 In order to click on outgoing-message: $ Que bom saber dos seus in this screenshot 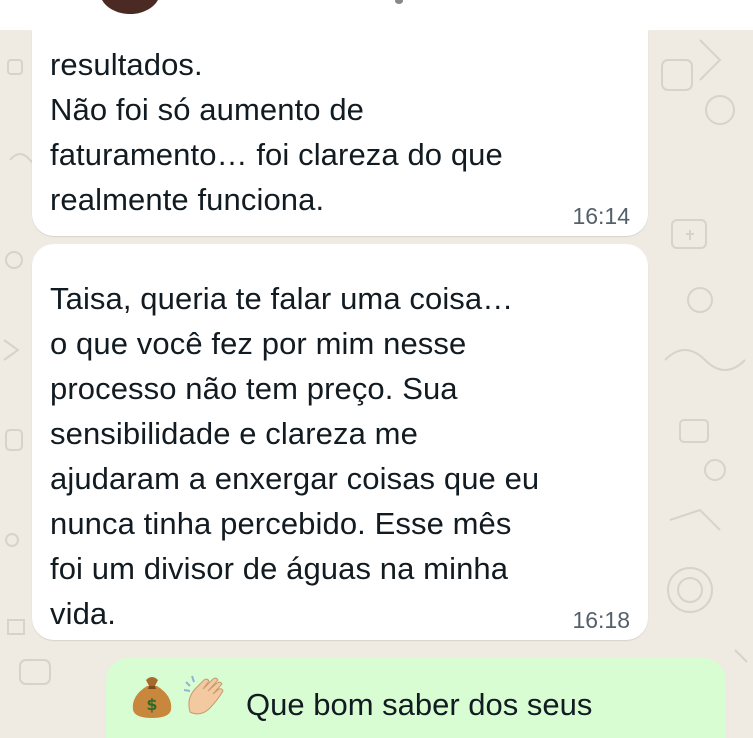, I will do `click(416, 698)`.